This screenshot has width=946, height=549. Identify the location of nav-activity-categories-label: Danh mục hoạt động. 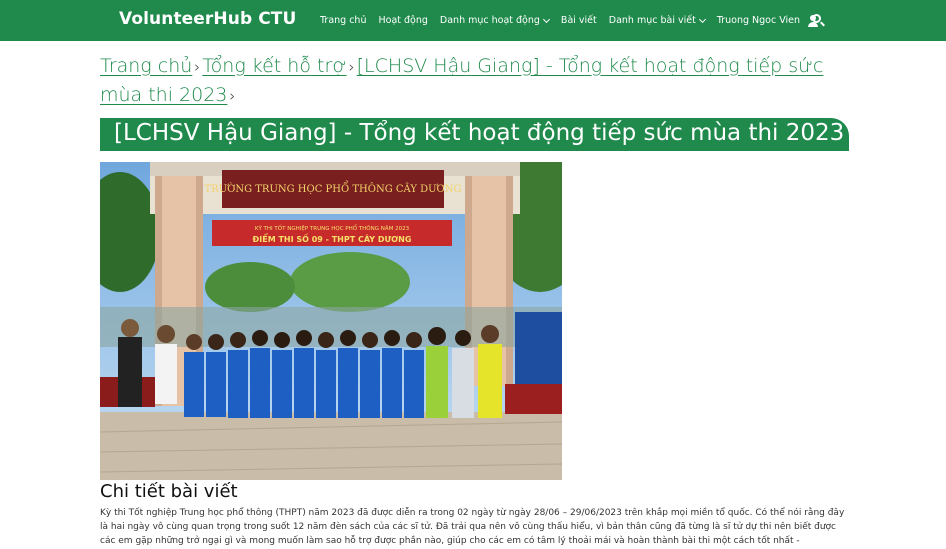
(489, 20).